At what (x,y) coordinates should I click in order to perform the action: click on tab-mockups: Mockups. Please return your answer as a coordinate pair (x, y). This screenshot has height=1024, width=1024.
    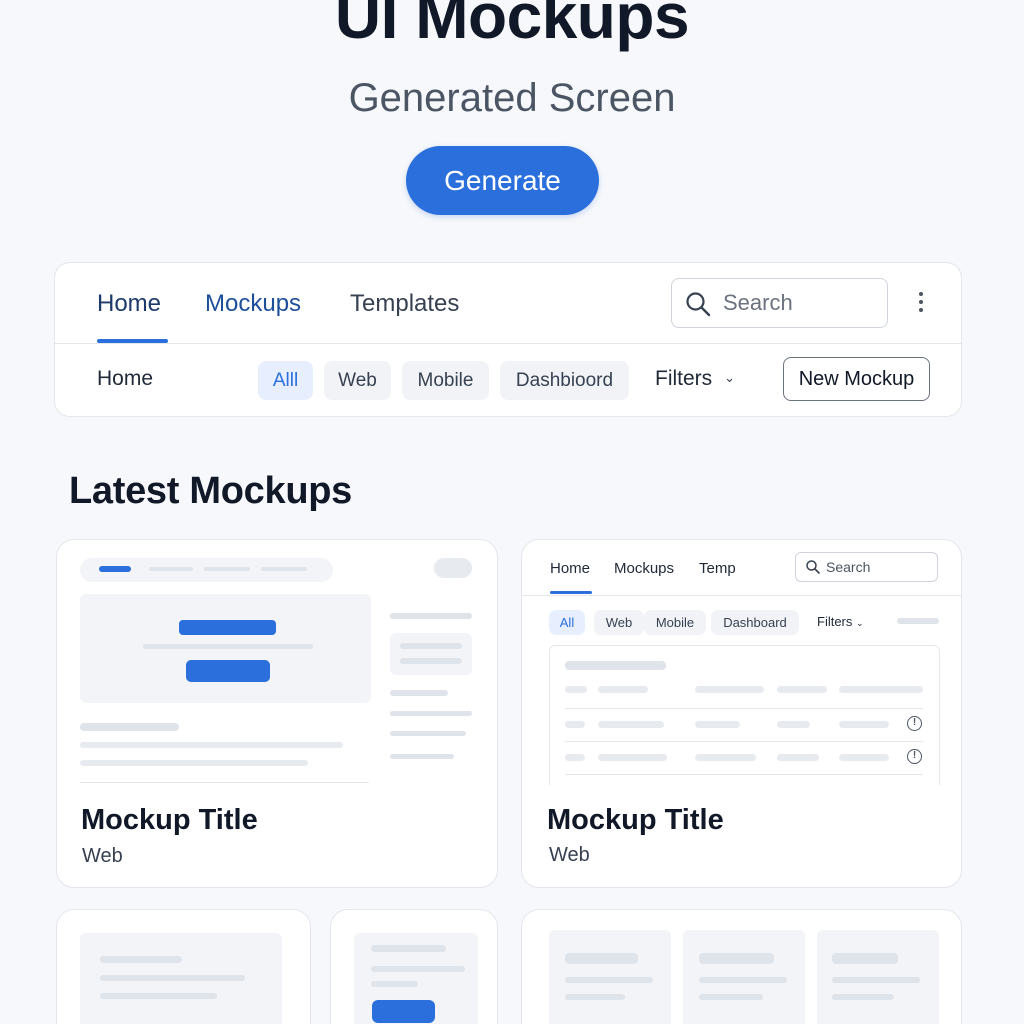
    Looking at the image, I should click on (253, 304).